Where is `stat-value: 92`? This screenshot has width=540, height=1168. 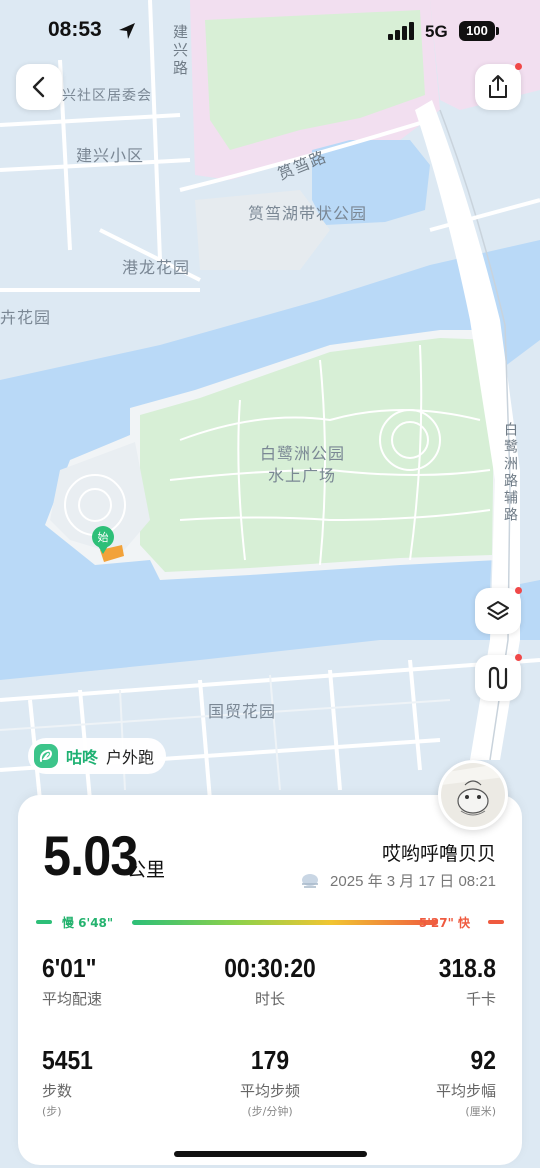
stat-value: 92 is located at coordinates (483, 1060).